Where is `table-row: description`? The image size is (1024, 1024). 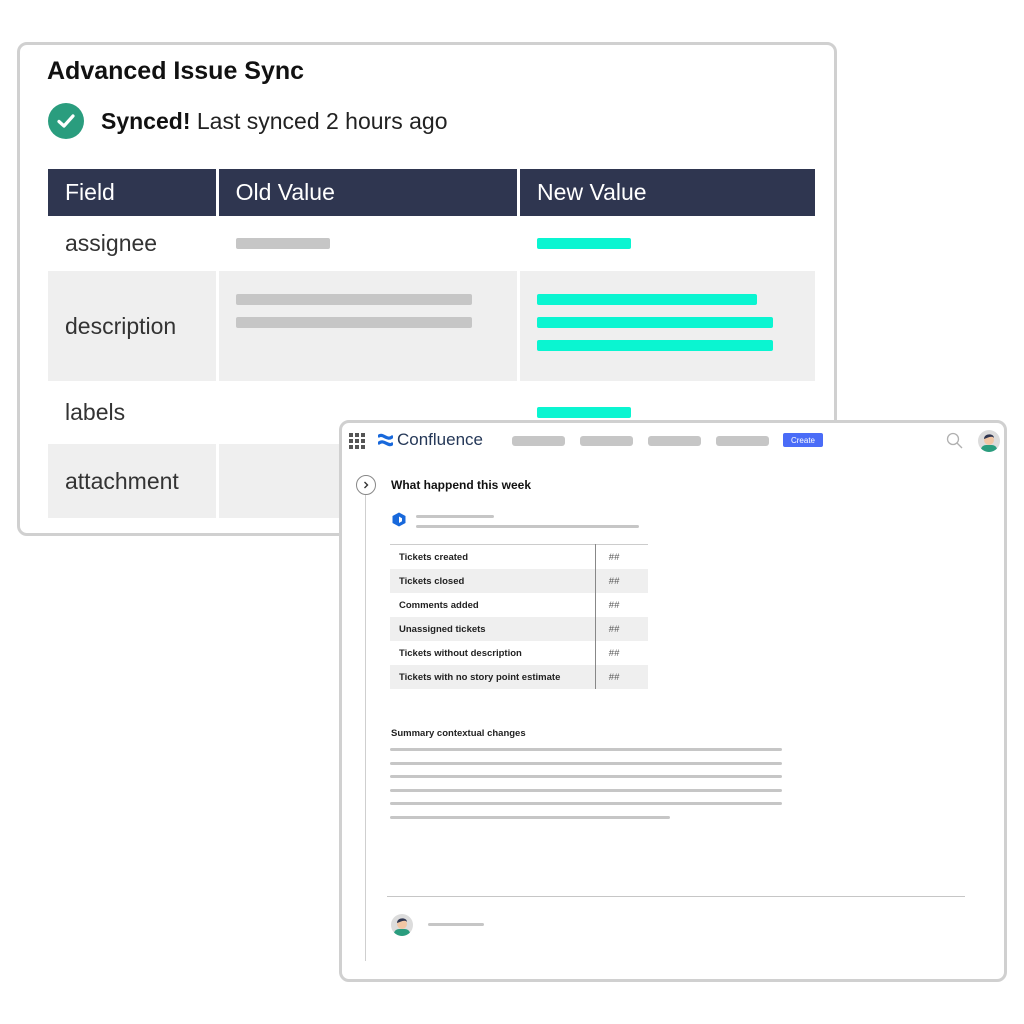 table-row: description is located at coordinates (431, 326).